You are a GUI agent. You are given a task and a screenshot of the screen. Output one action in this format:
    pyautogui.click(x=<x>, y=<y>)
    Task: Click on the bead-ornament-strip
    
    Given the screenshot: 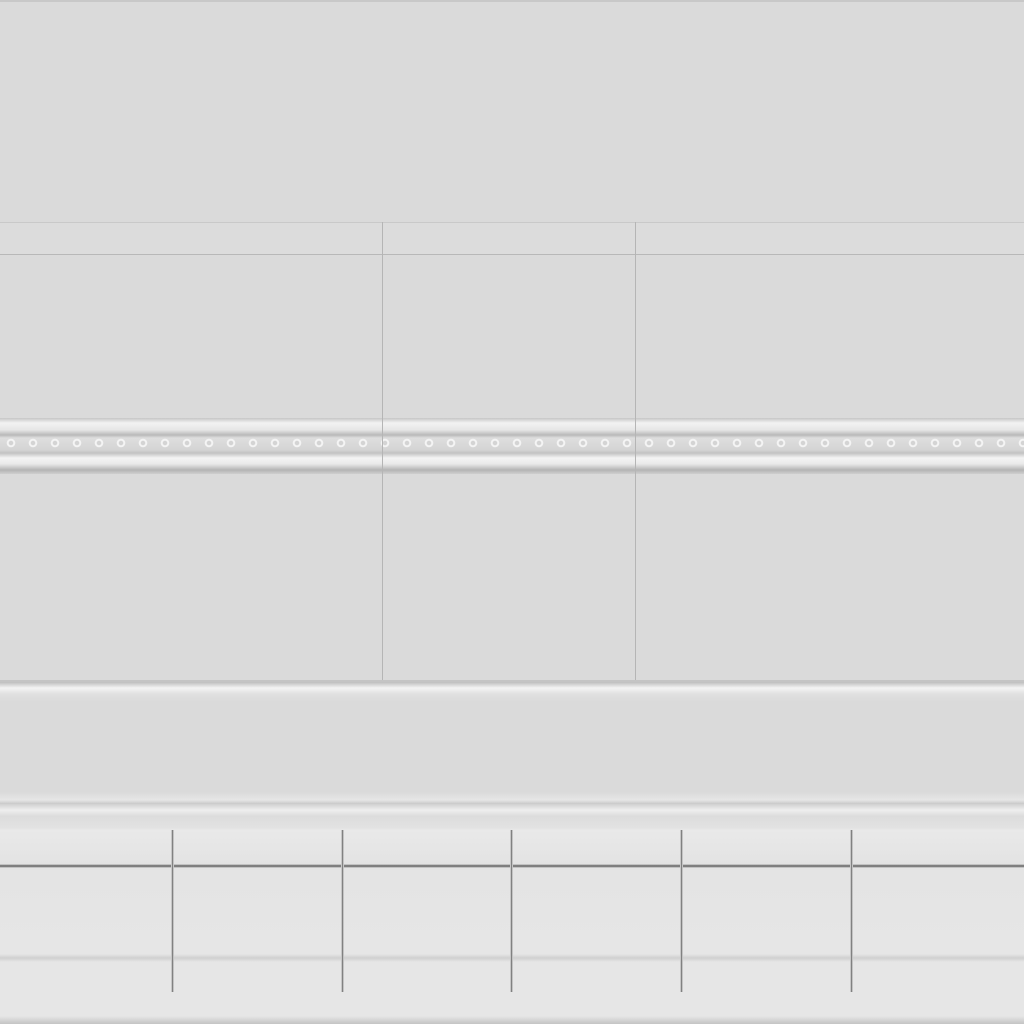 What is the action you would take?
    pyautogui.click(x=512, y=443)
    